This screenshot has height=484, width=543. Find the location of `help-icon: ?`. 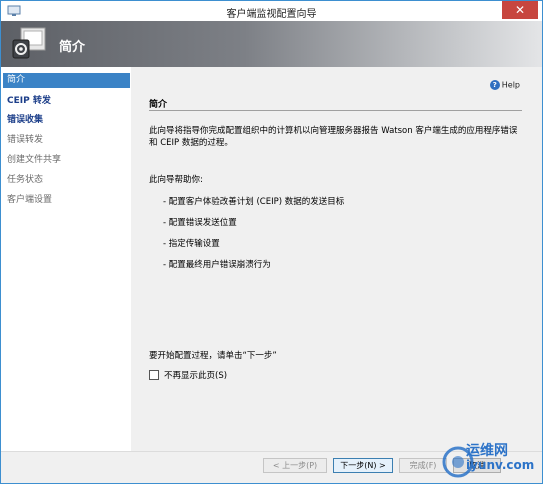

help-icon: ? is located at coordinates (494, 85).